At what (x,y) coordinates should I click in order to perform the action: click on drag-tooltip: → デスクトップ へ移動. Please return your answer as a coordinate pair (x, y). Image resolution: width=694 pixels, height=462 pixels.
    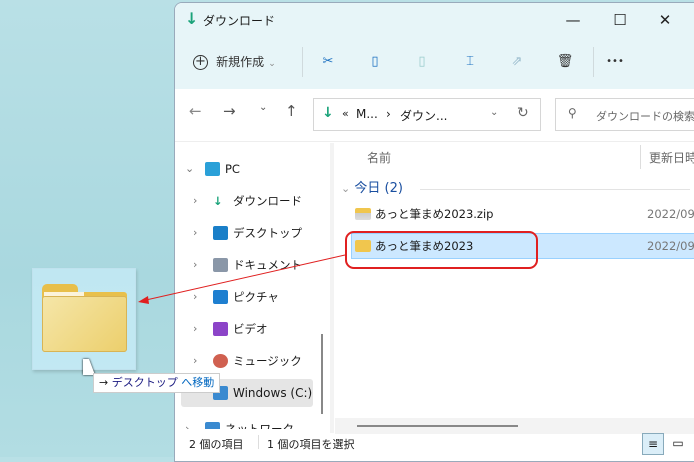
    Looking at the image, I should click on (157, 383).